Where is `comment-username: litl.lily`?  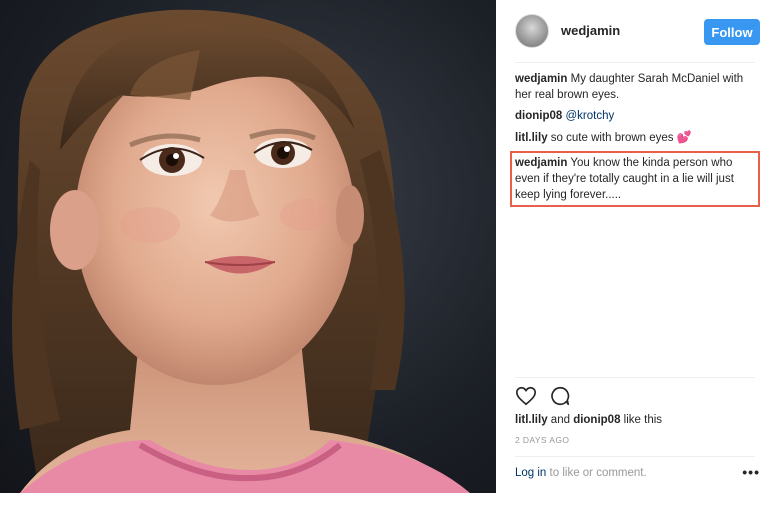
comment-username: litl.lily is located at coordinates (531, 138).